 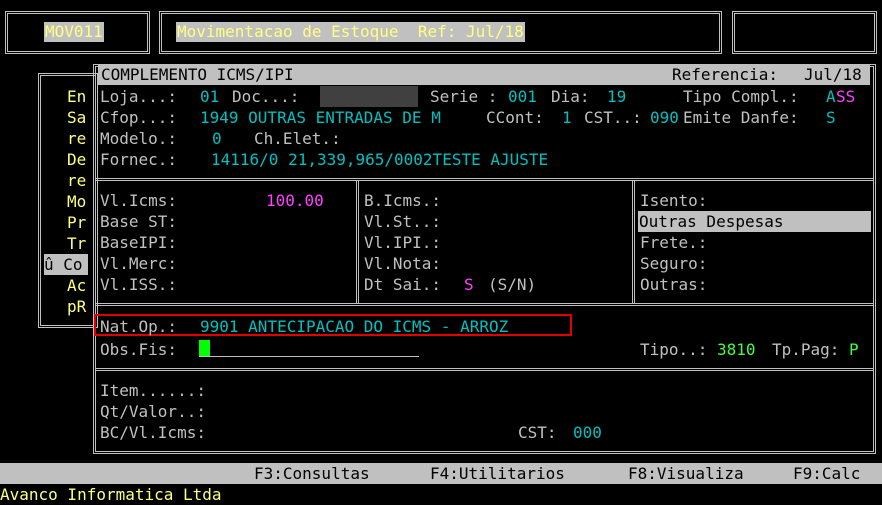 I want to click on f8-visualiza: F8:Visualiza, so click(x=686, y=473).